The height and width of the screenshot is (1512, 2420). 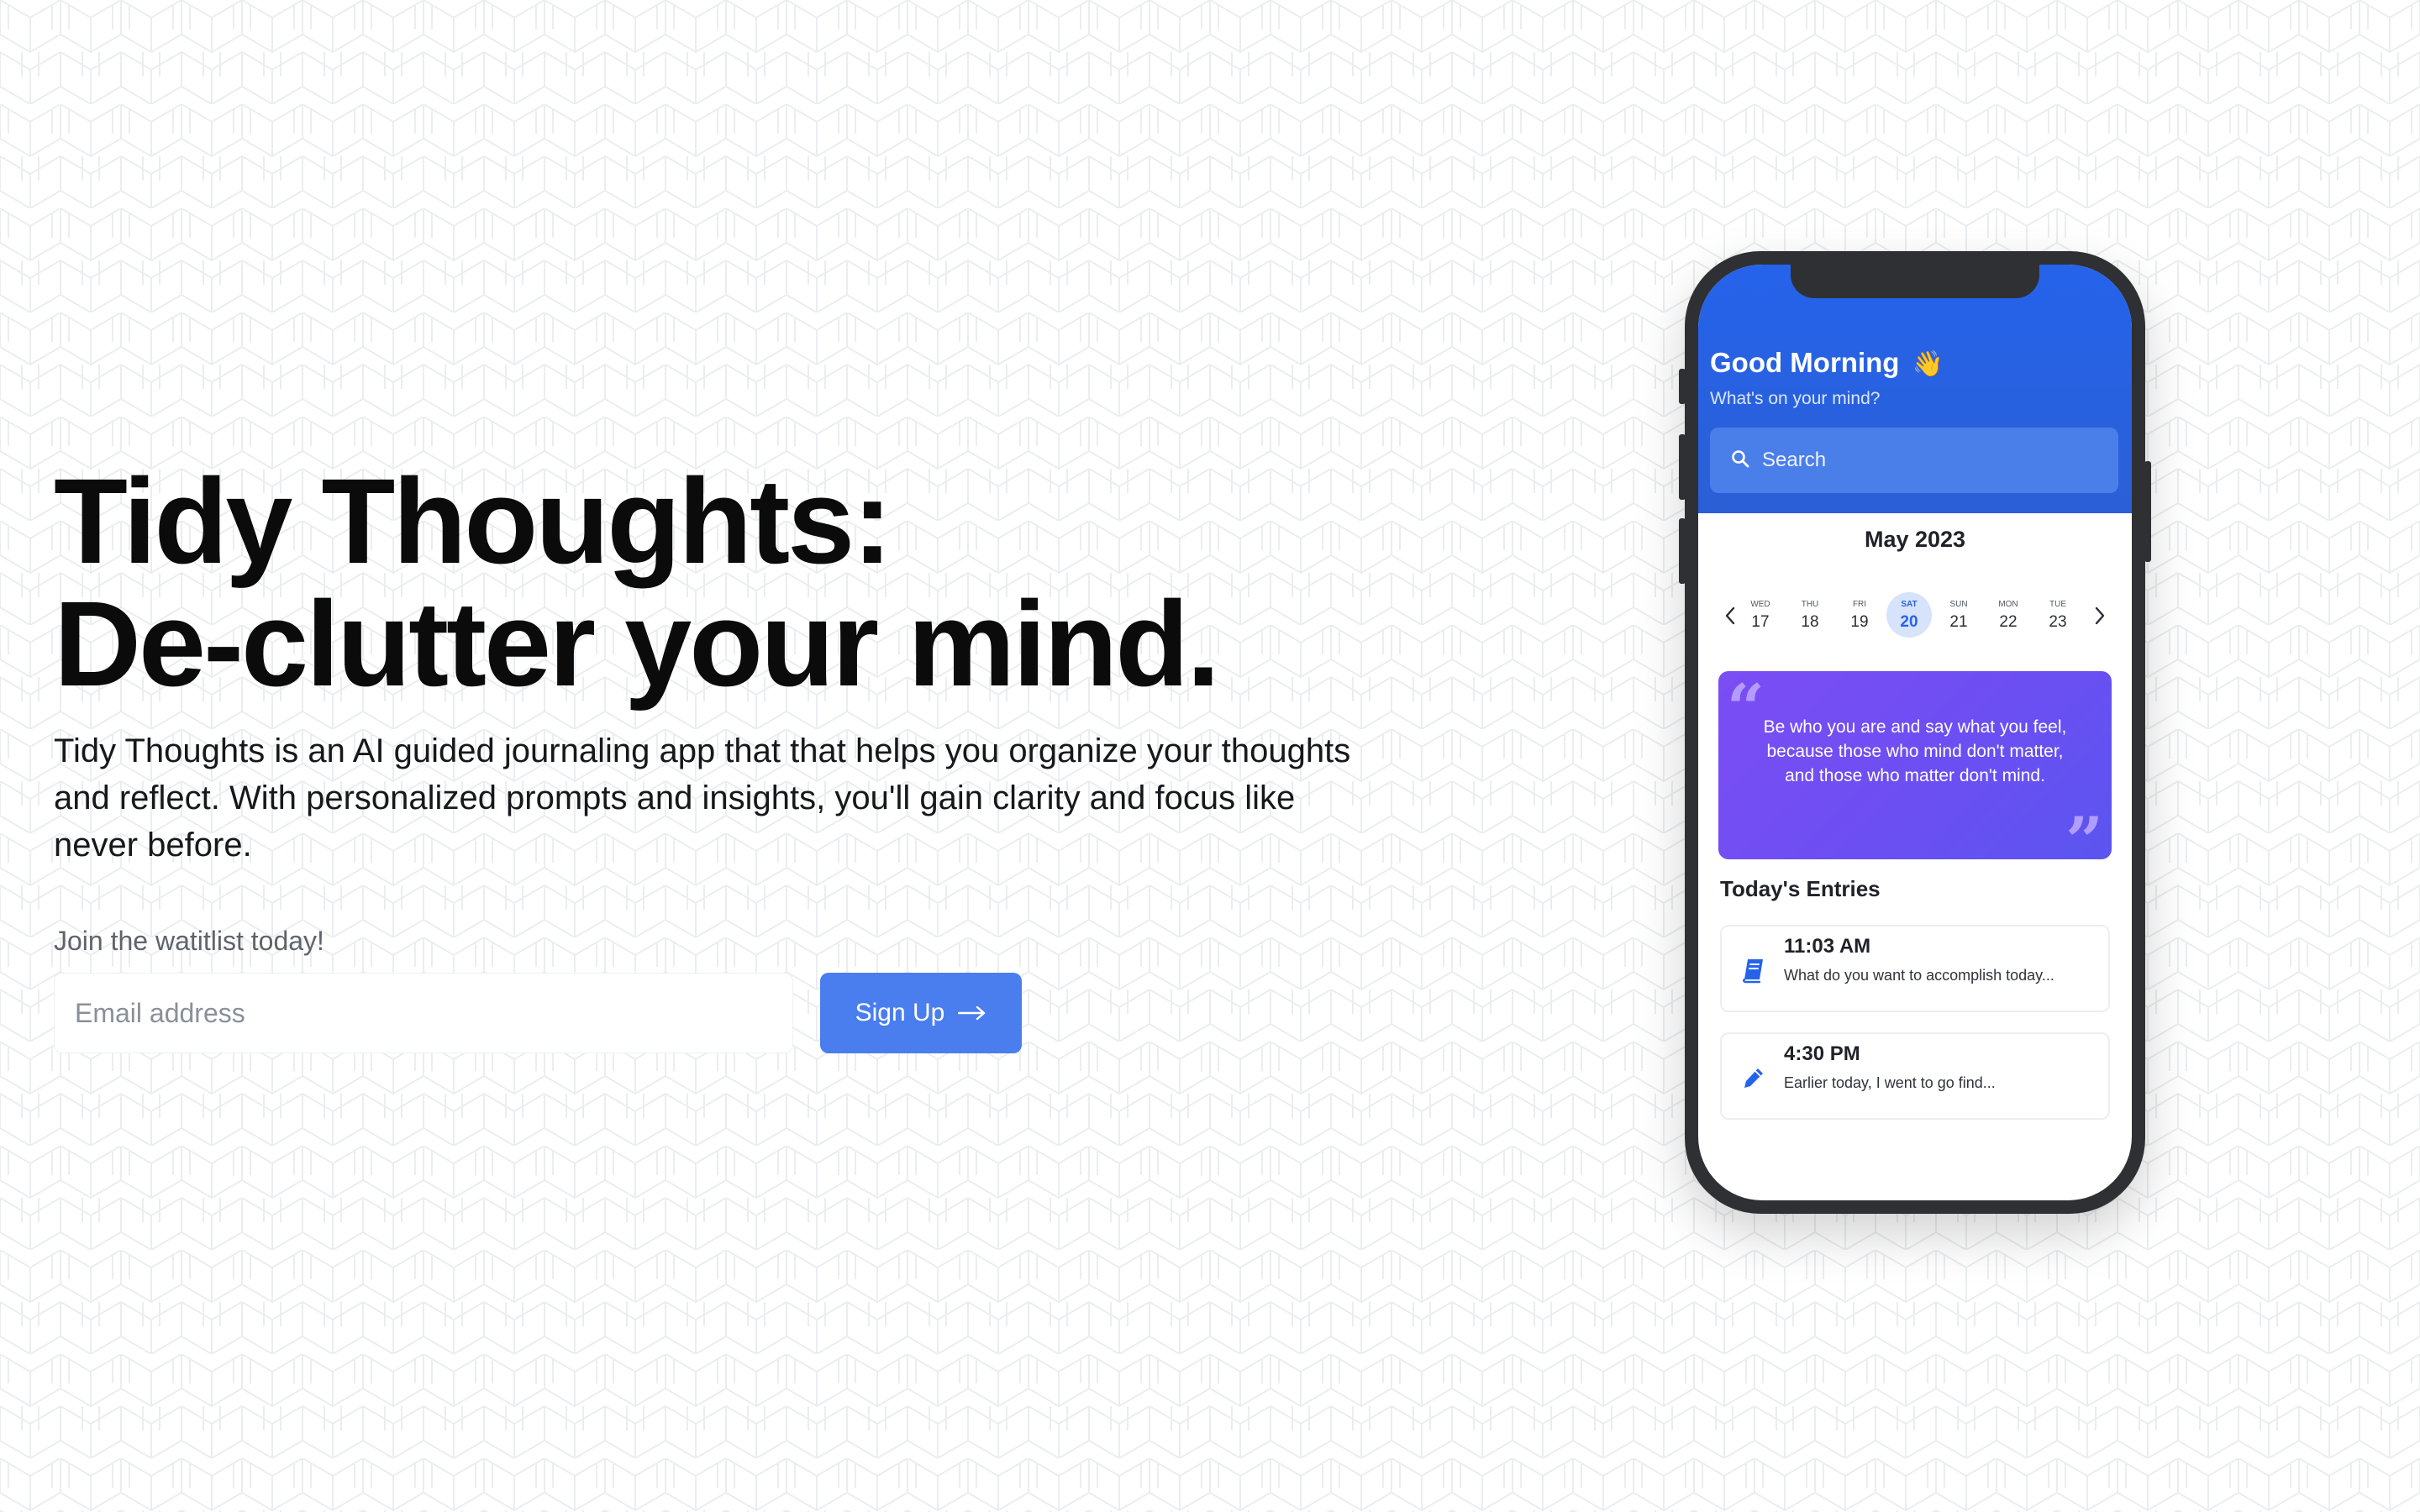 What do you see at coordinates (1760, 604) in the screenshot?
I see `day-of-week-label: WED` at bounding box center [1760, 604].